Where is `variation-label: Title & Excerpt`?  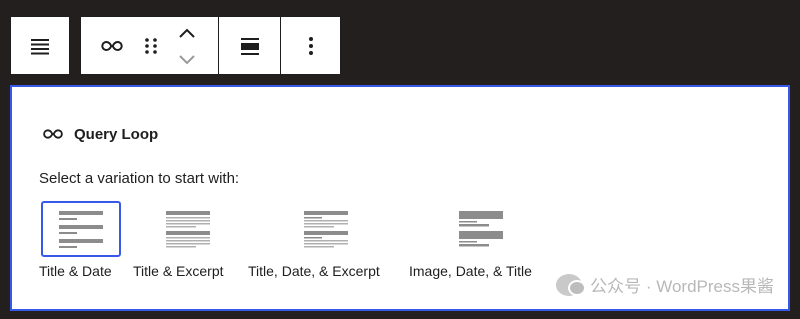
variation-label: Title & Excerpt is located at coordinates (178, 271).